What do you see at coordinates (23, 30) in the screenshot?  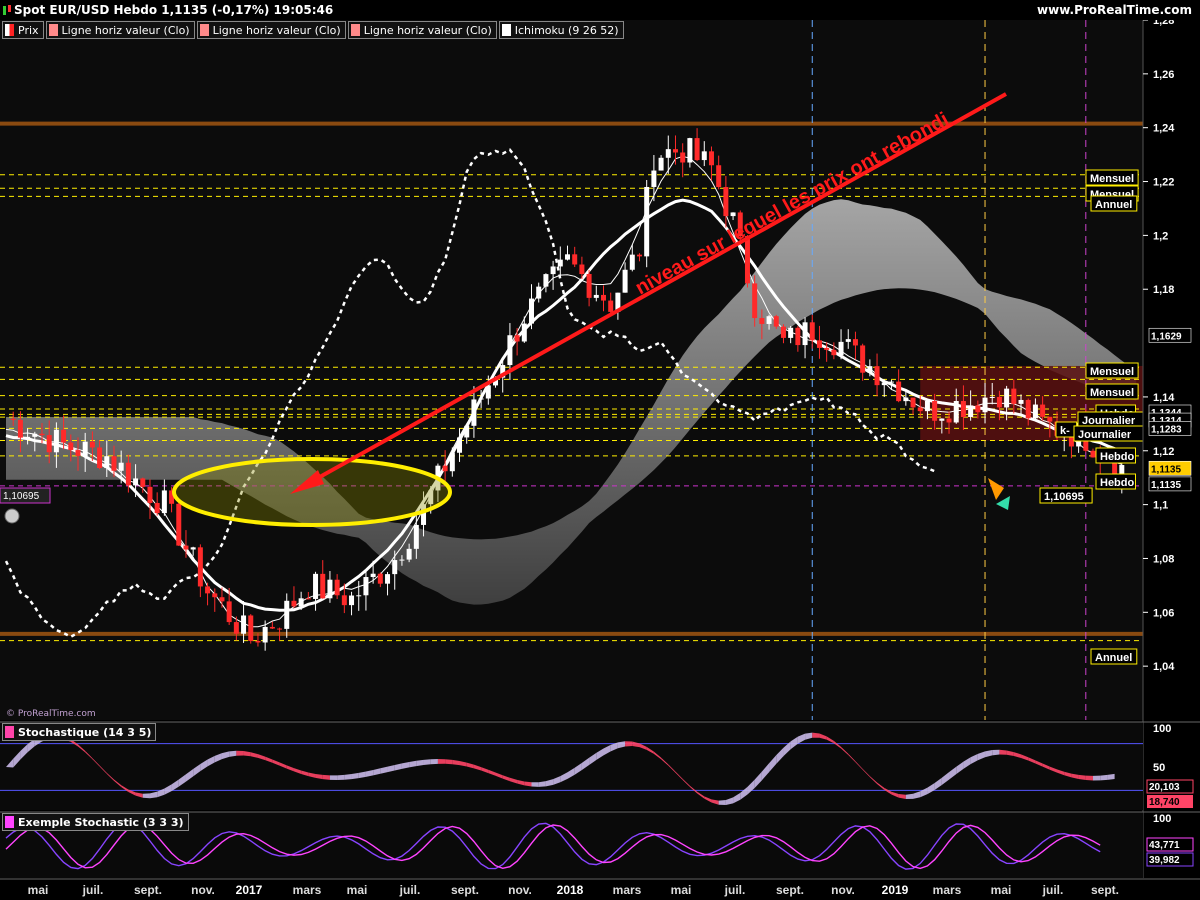 I see `legend-item-price: Prix` at bounding box center [23, 30].